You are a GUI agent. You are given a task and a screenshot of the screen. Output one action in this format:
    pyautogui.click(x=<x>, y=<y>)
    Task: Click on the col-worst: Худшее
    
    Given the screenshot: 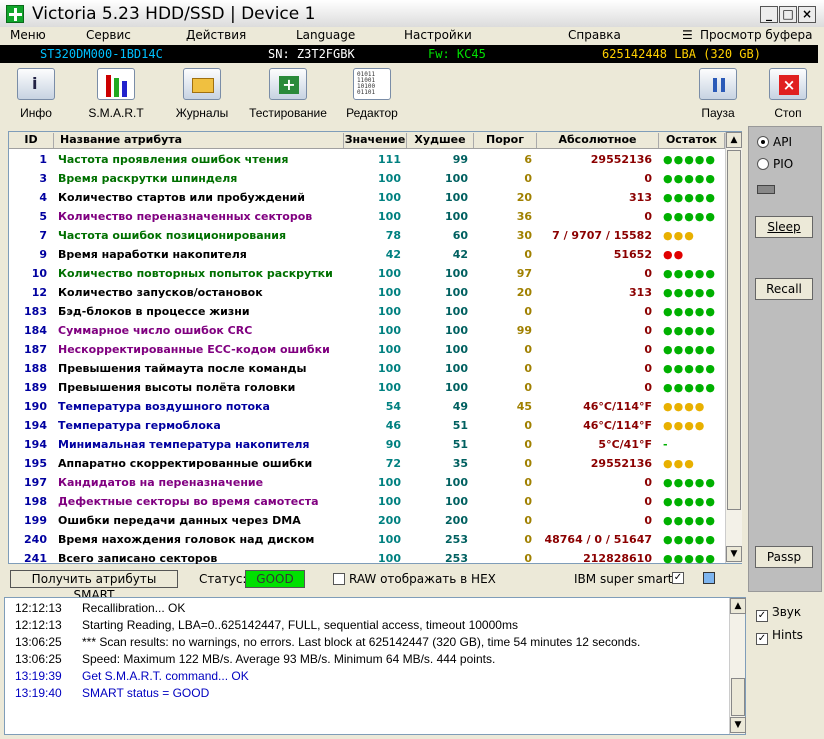 What is the action you would take?
    pyautogui.click(x=440, y=140)
    